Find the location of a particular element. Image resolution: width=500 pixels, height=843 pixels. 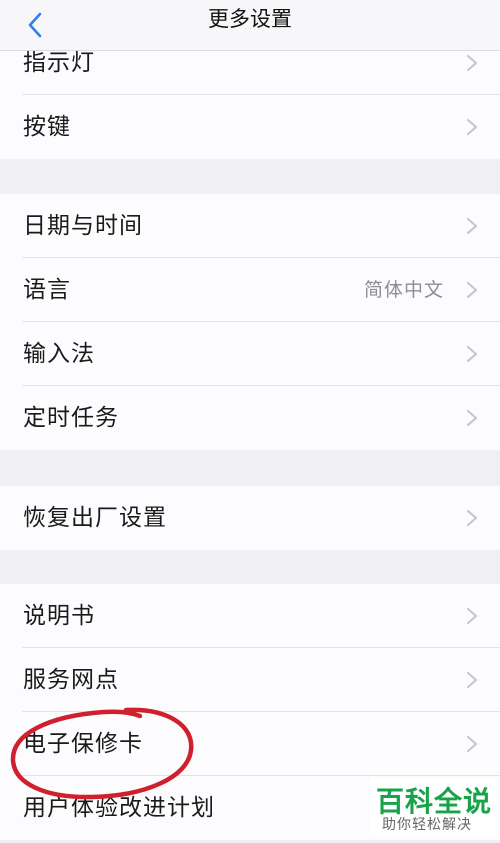

settings-item-label: 用户体验改进计划 is located at coordinates (119, 808).